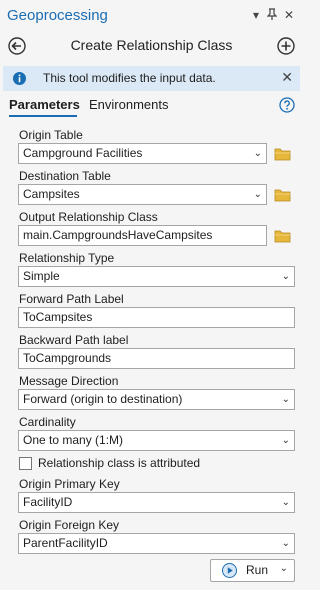 Image resolution: width=320 pixels, height=590 pixels. I want to click on play-icon, so click(229, 570).